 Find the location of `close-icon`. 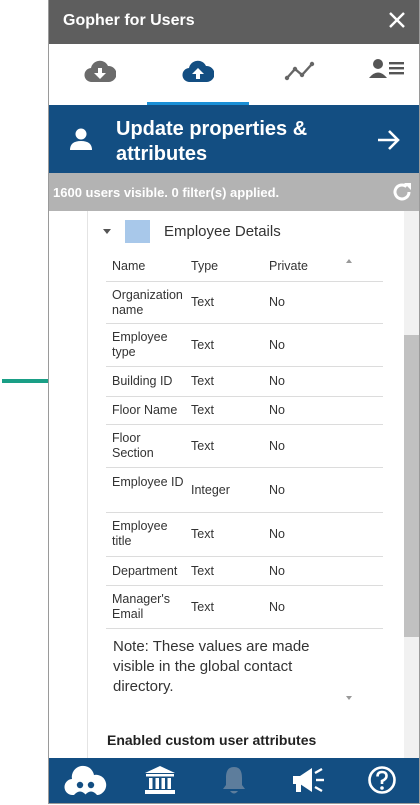

close-icon is located at coordinates (397, 20).